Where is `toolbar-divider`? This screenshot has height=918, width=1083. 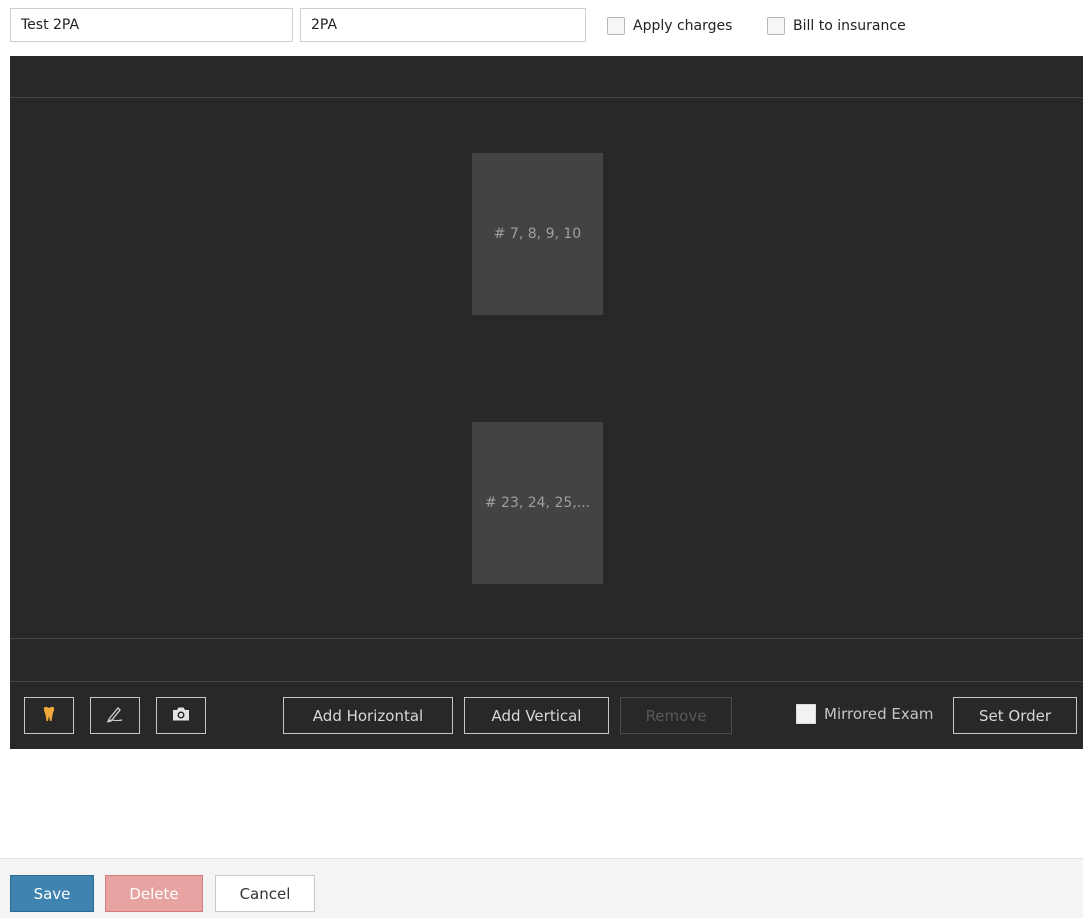
toolbar-divider is located at coordinates (546, 681).